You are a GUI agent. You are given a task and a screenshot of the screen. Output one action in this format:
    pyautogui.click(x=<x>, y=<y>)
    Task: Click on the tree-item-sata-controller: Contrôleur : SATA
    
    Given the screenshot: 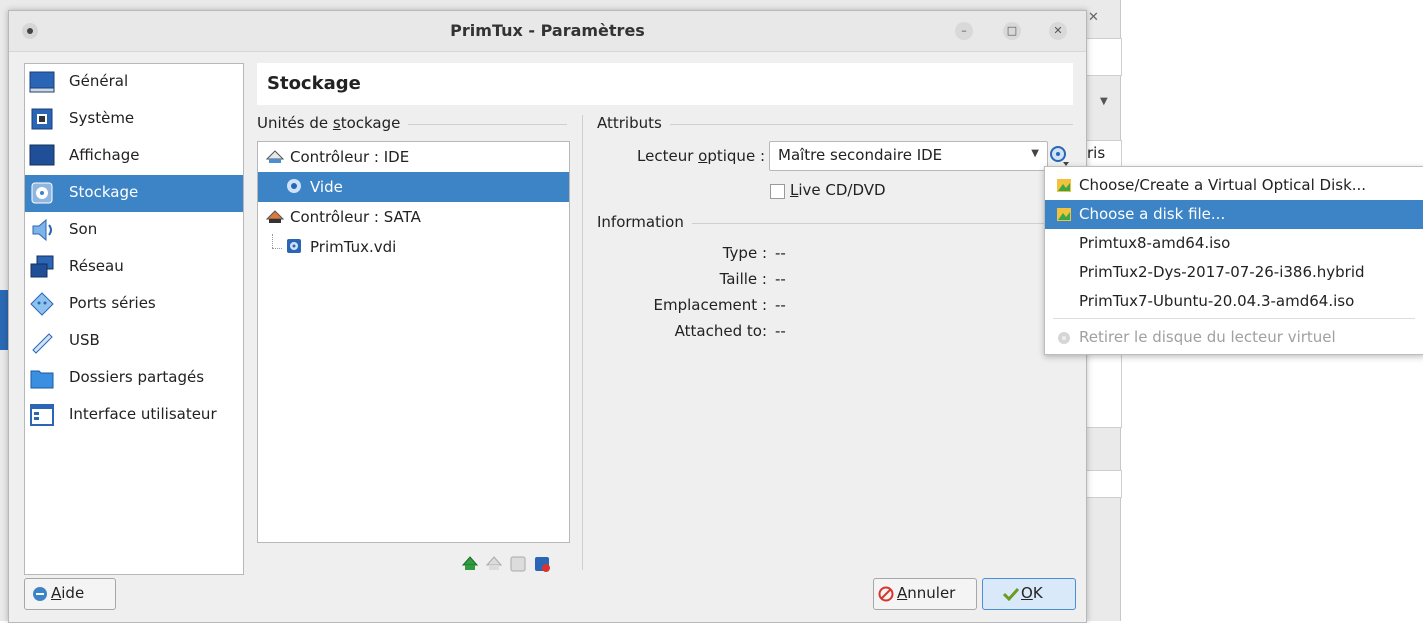 What is the action you would take?
    pyautogui.click(x=413, y=217)
    